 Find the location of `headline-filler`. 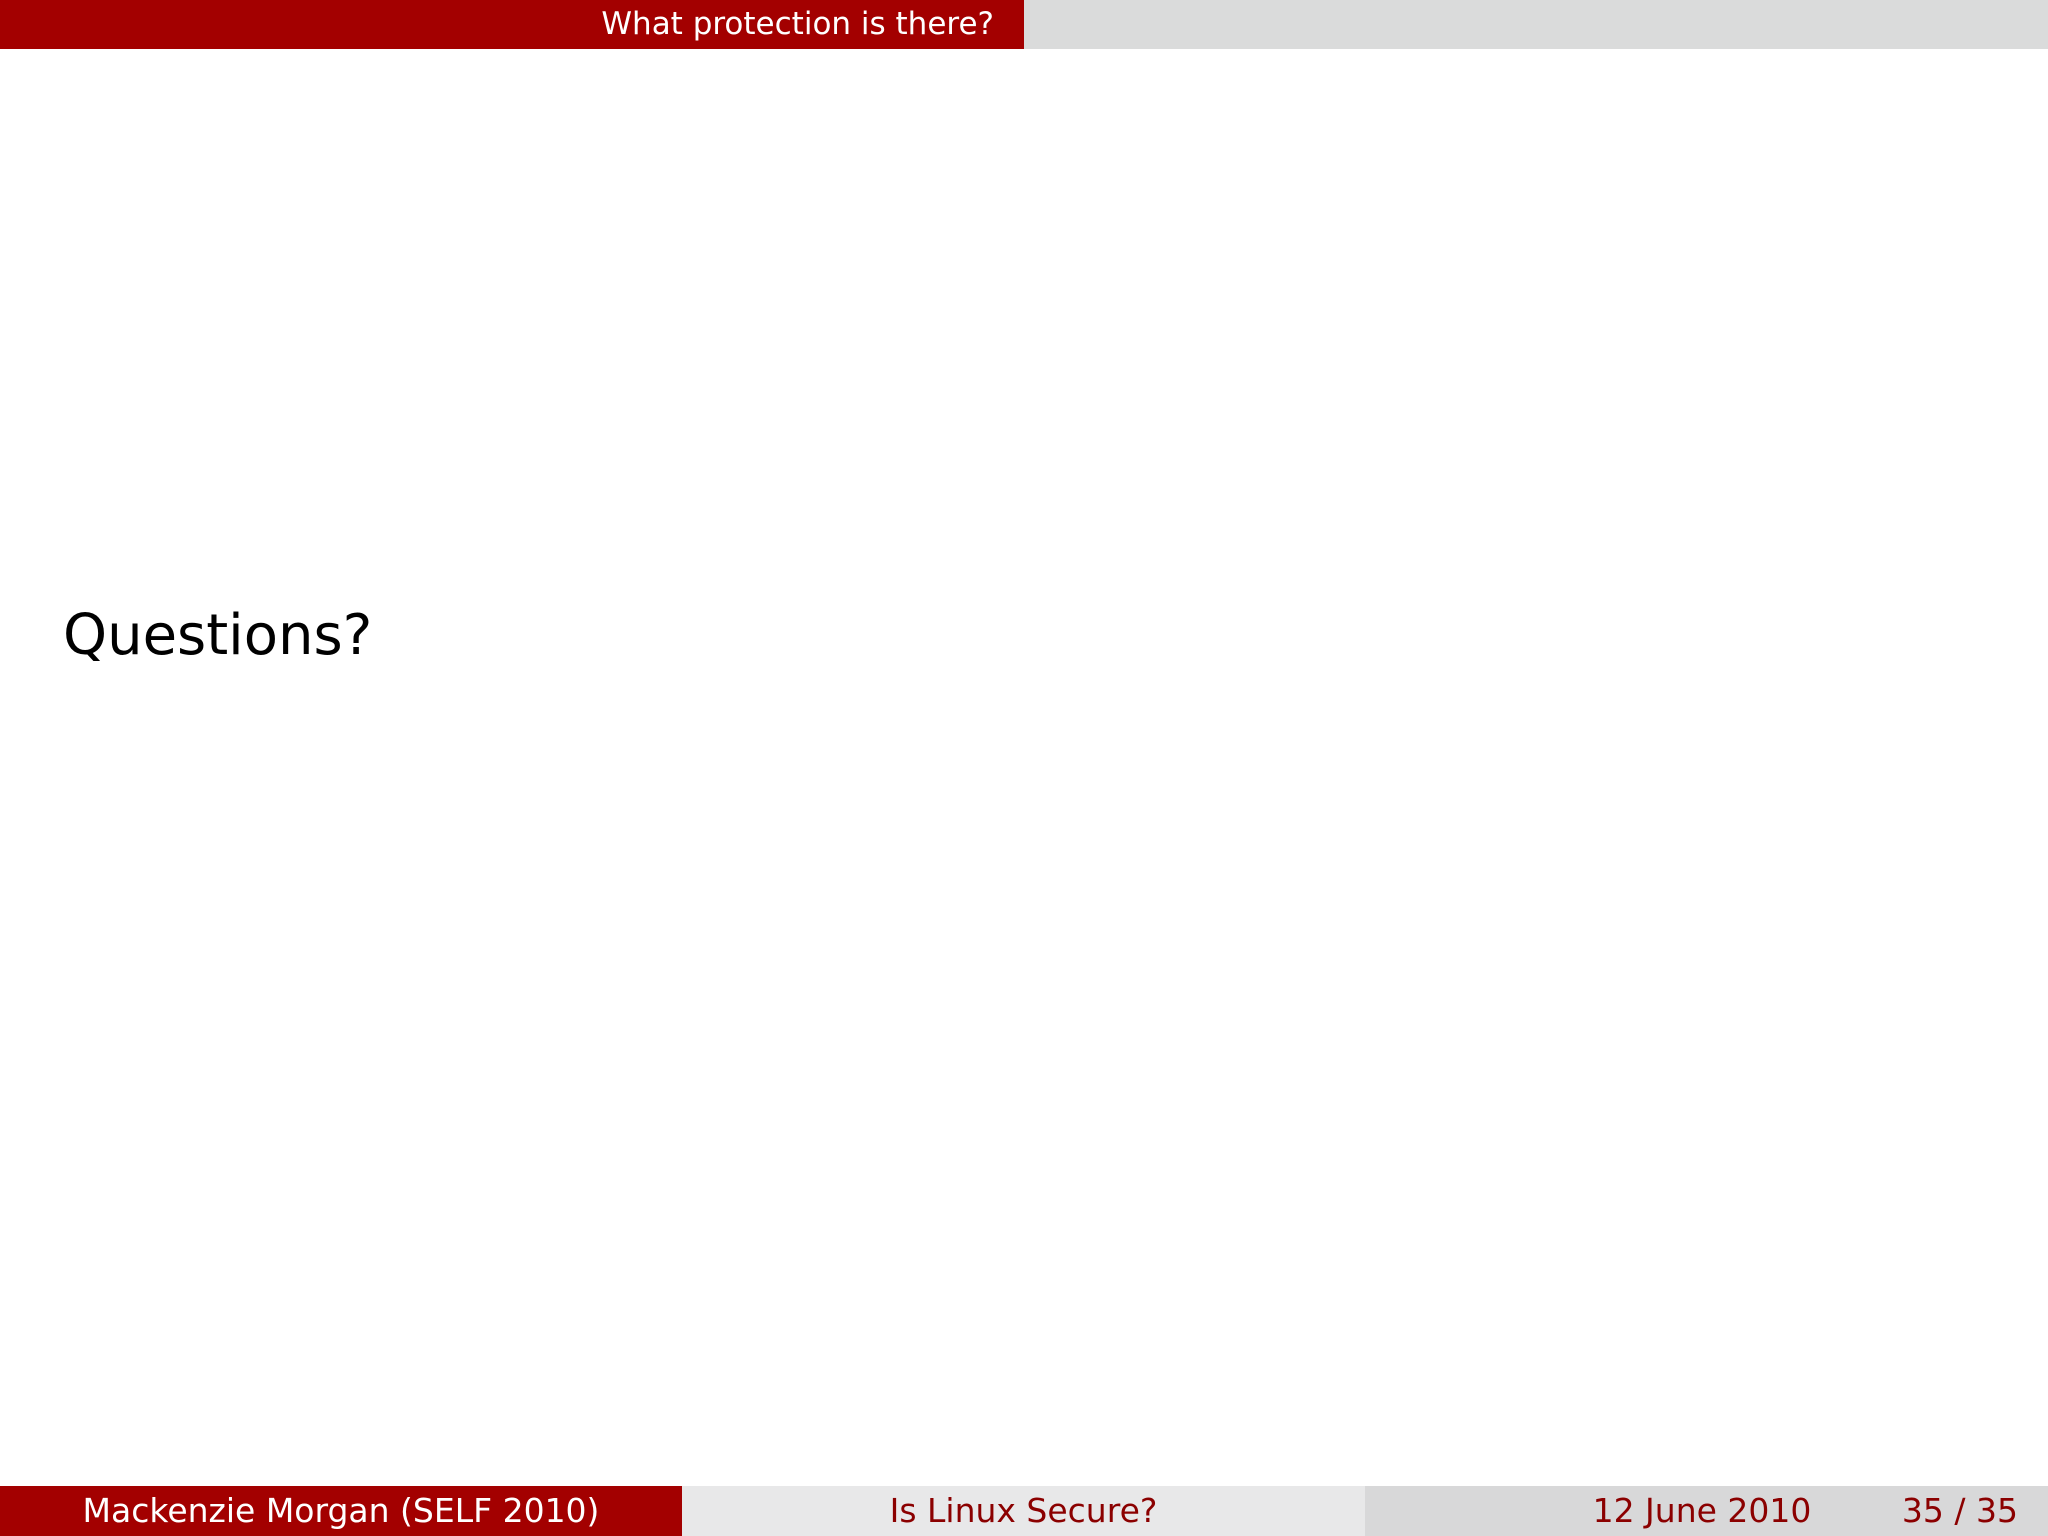

headline-filler is located at coordinates (1536, 24).